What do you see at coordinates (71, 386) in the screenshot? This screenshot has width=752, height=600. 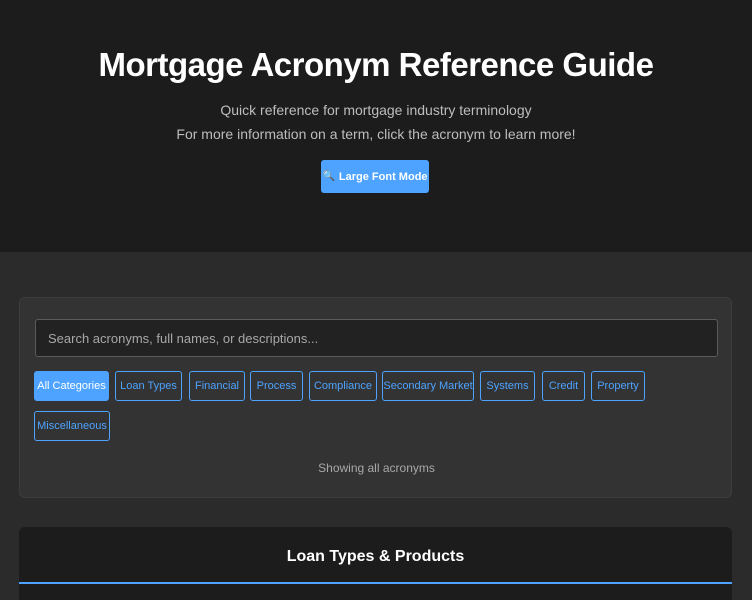 I see `filter-all-categories: All Categories` at bounding box center [71, 386].